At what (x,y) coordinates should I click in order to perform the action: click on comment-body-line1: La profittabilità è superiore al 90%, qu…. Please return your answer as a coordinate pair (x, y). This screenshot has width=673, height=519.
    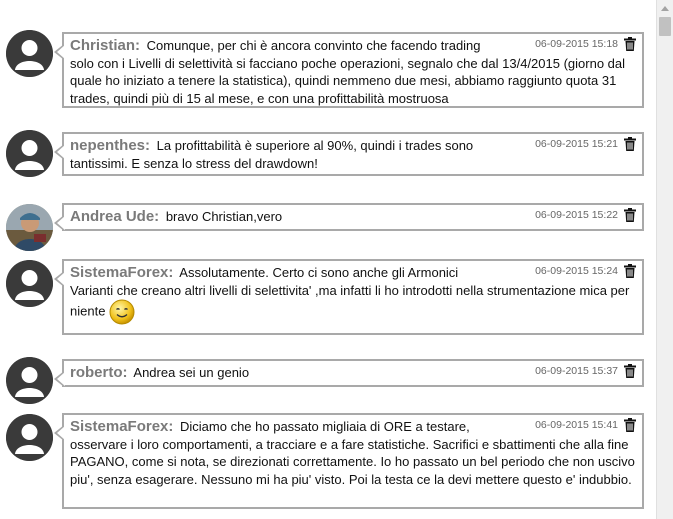
    Looking at the image, I should click on (315, 145).